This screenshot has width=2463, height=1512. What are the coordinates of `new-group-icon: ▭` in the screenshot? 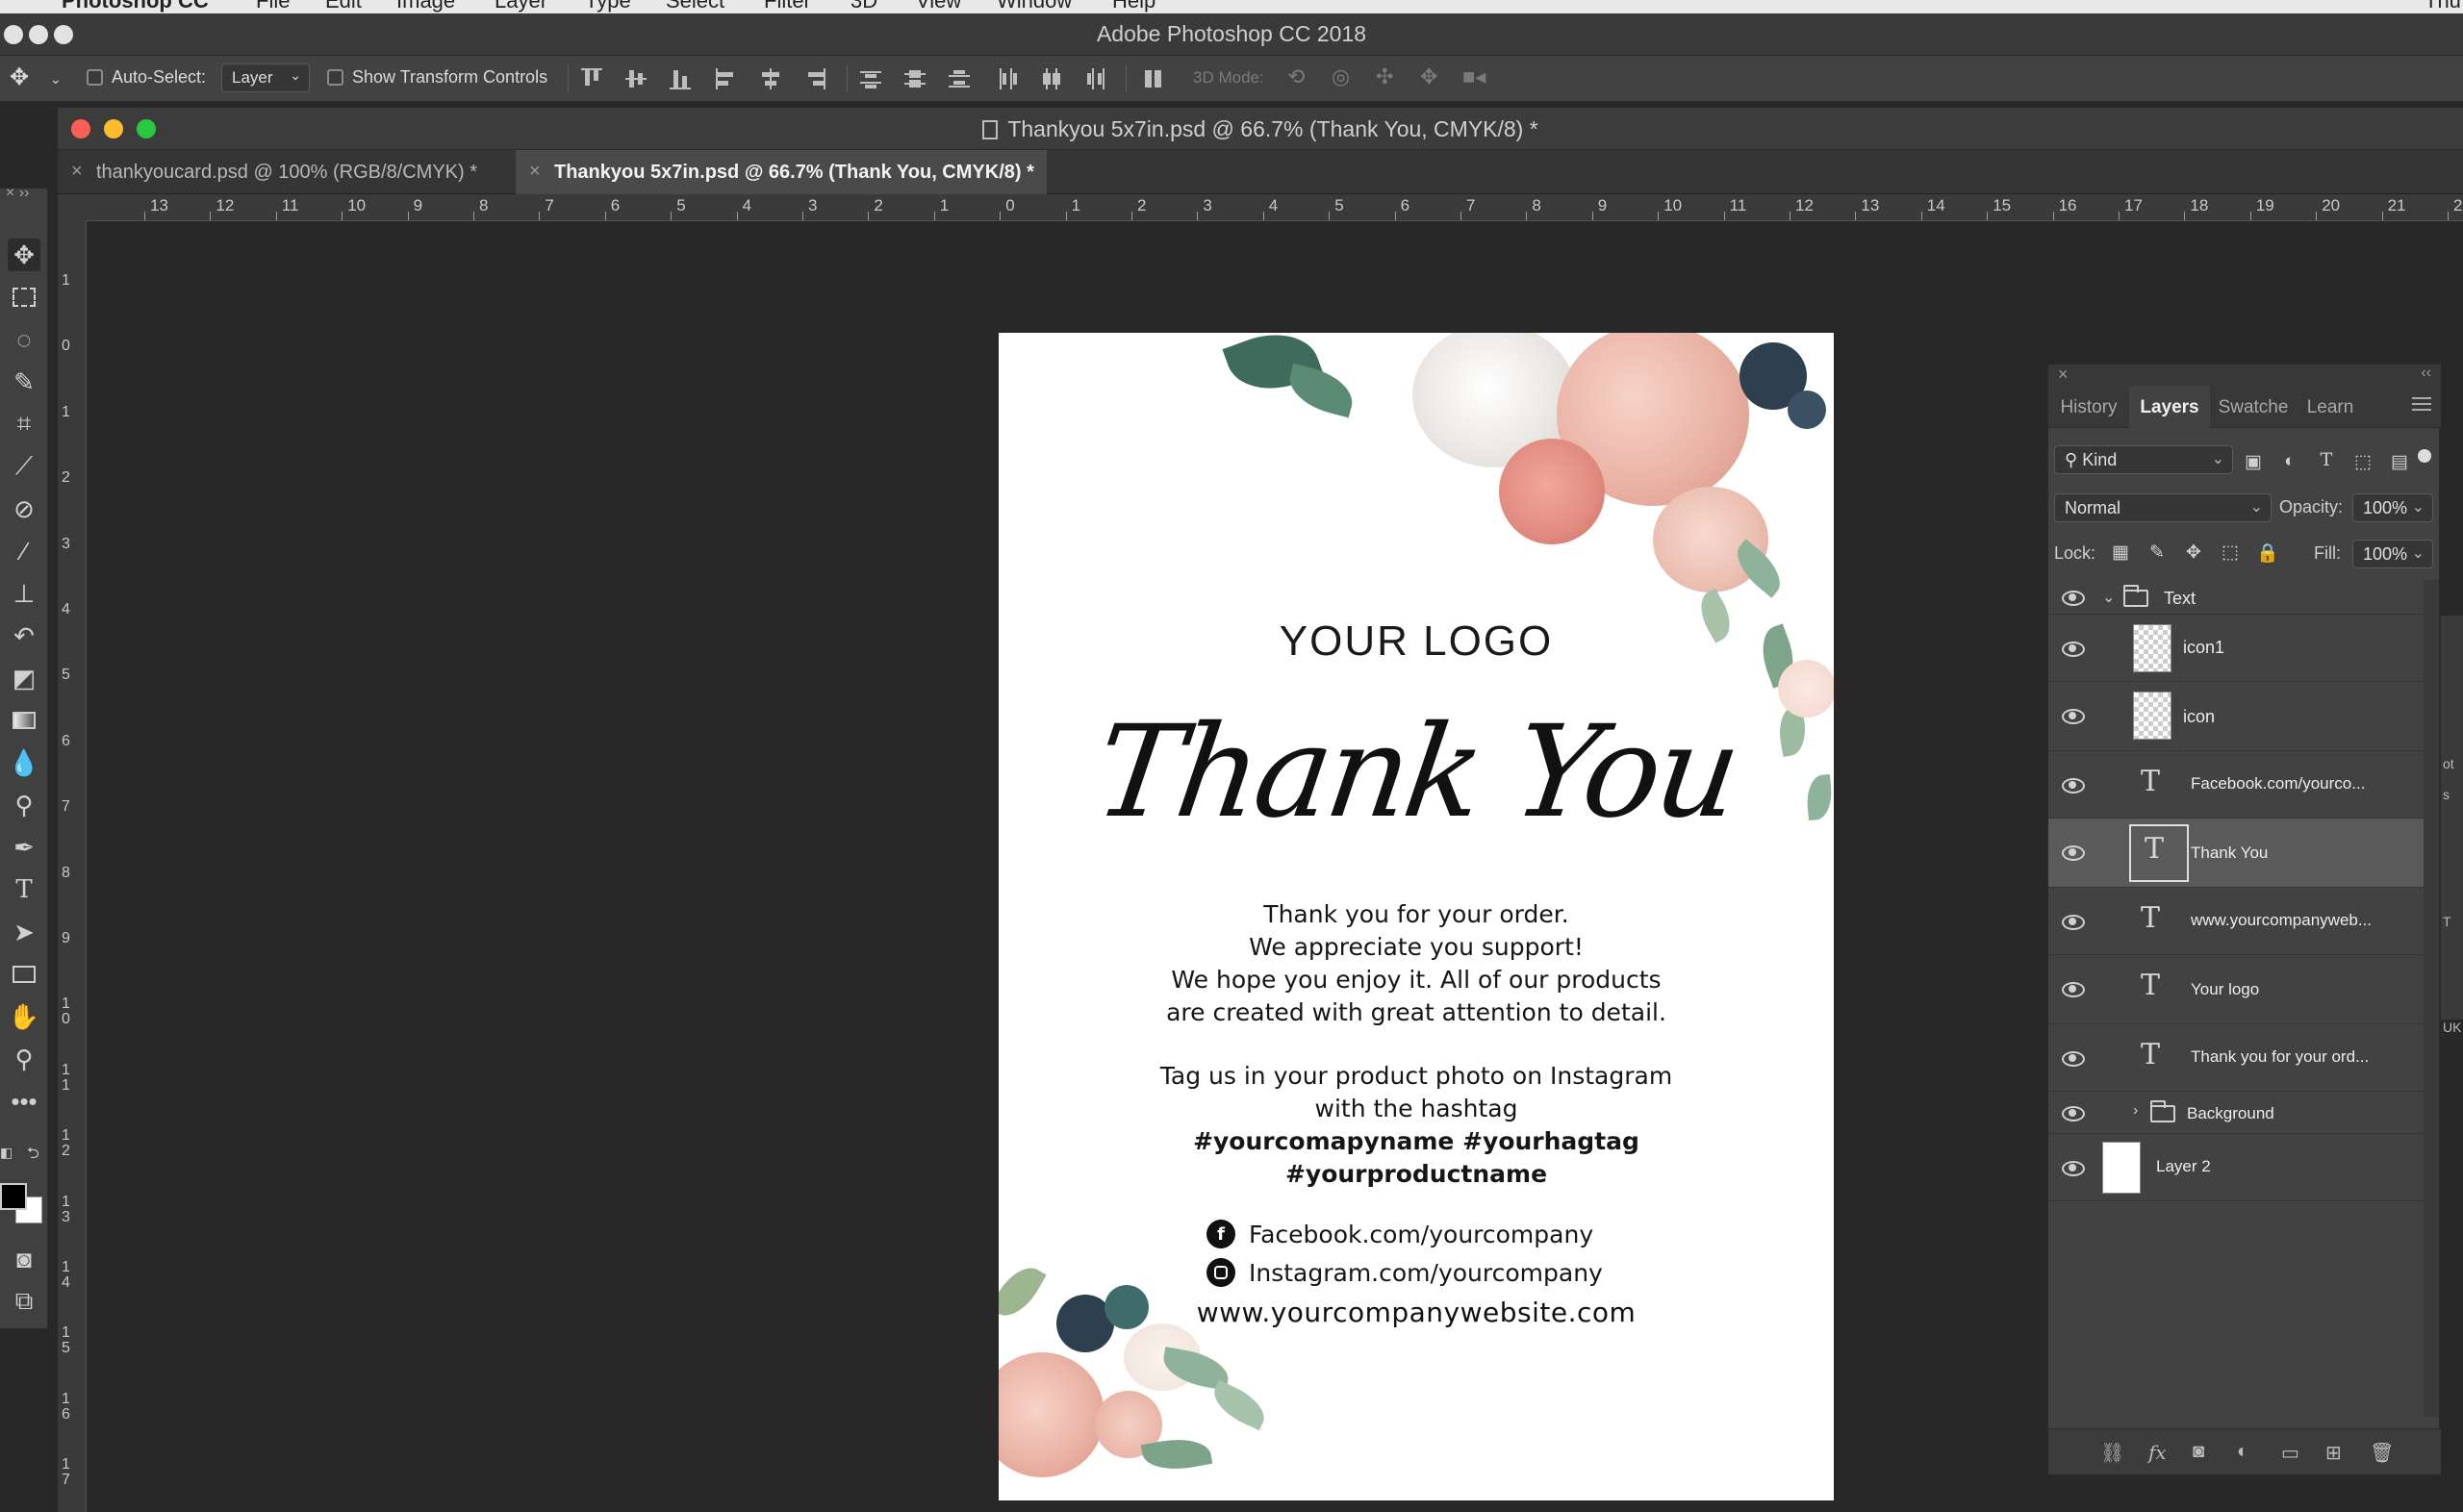 It's located at (2290, 1453).